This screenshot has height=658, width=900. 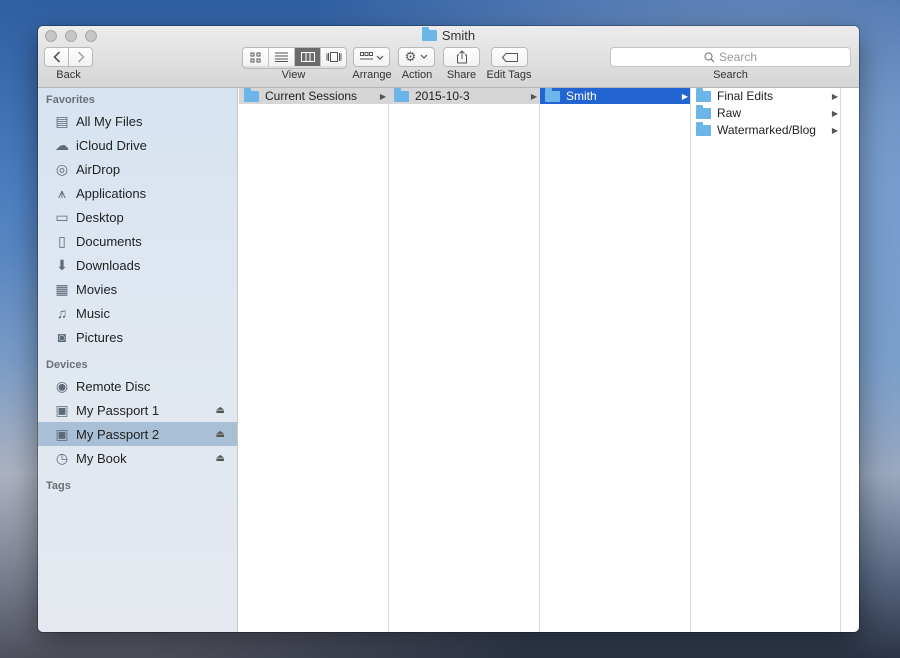 I want to click on item-label: 2015-10-3, so click(x=442, y=96).